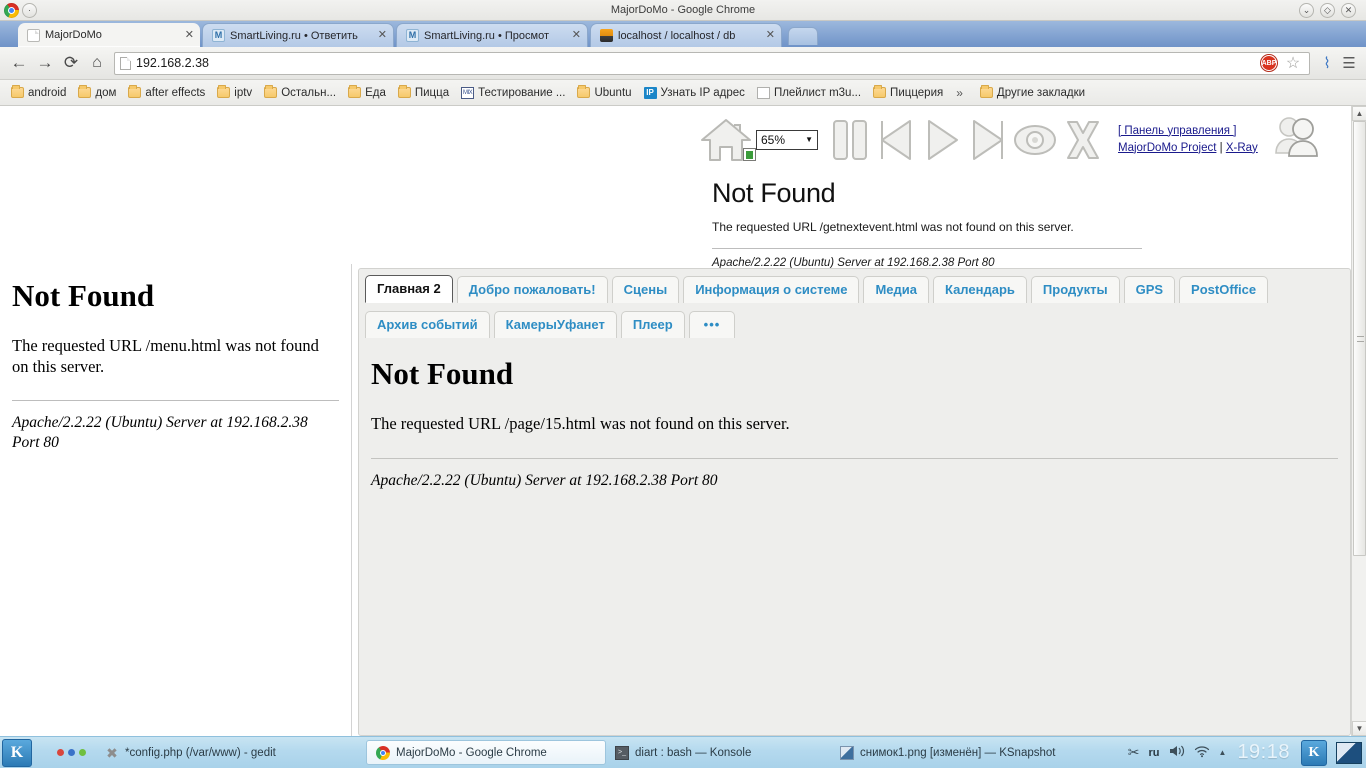 The height and width of the screenshot is (768, 1366). I want to click on window-minimize-button: ⌄, so click(1306, 10).